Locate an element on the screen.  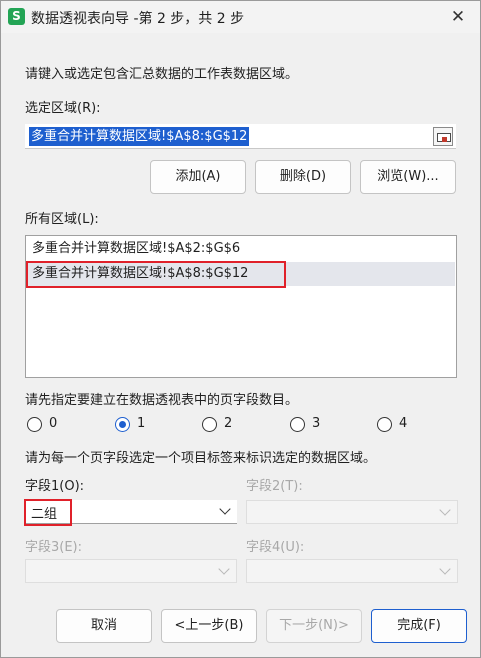
page-field-radio-3-label: 3 is located at coordinates (316, 423).